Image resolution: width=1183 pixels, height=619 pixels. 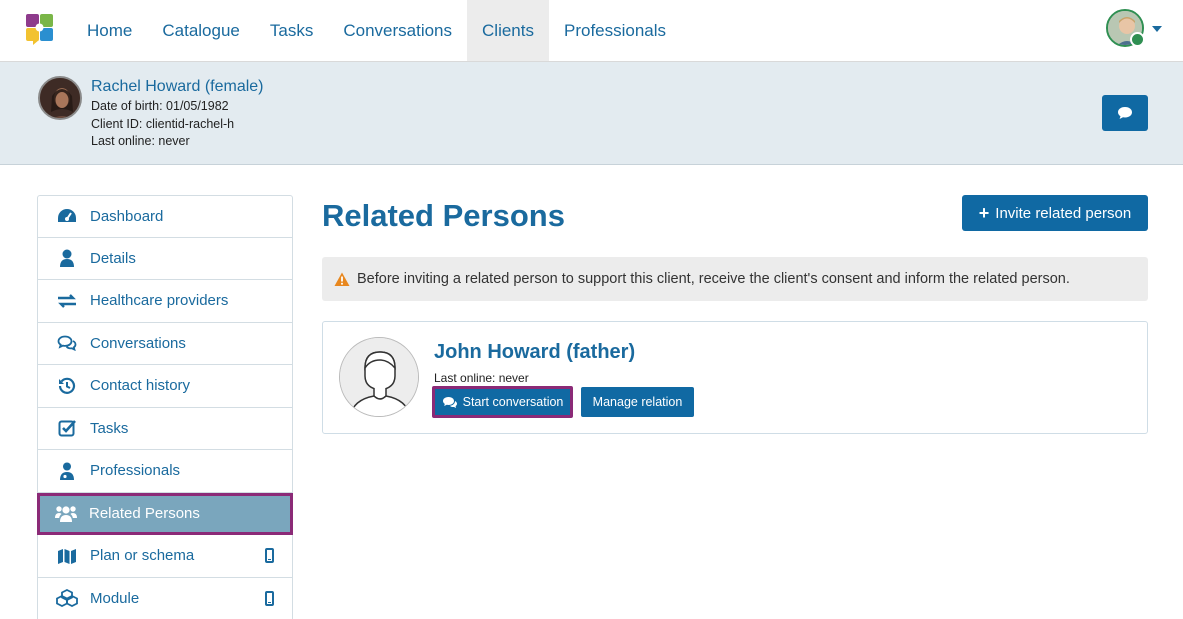 I want to click on start-conversation-button: Start conversation, so click(x=502, y=402).